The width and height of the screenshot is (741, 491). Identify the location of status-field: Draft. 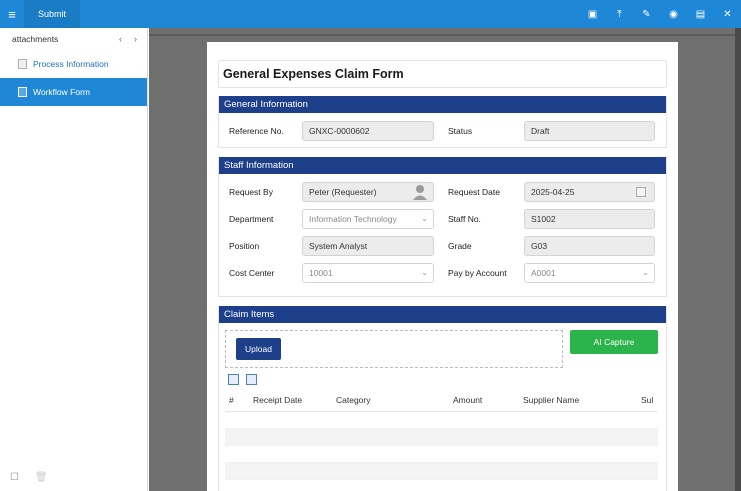
(589, 131).